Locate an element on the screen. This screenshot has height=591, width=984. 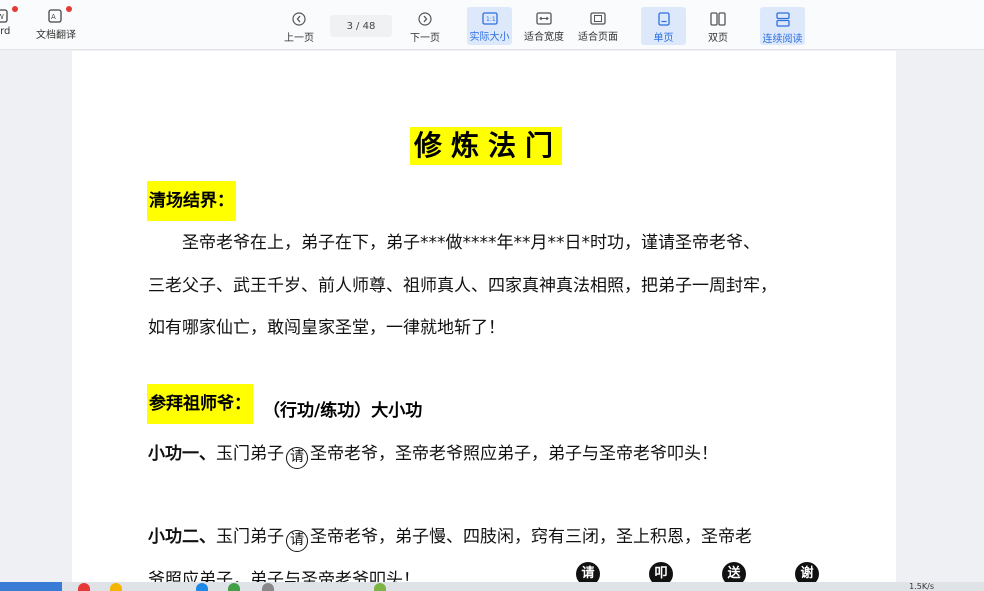
continuous-read-label: 连续阅读 is located at coordinates (782, 39).